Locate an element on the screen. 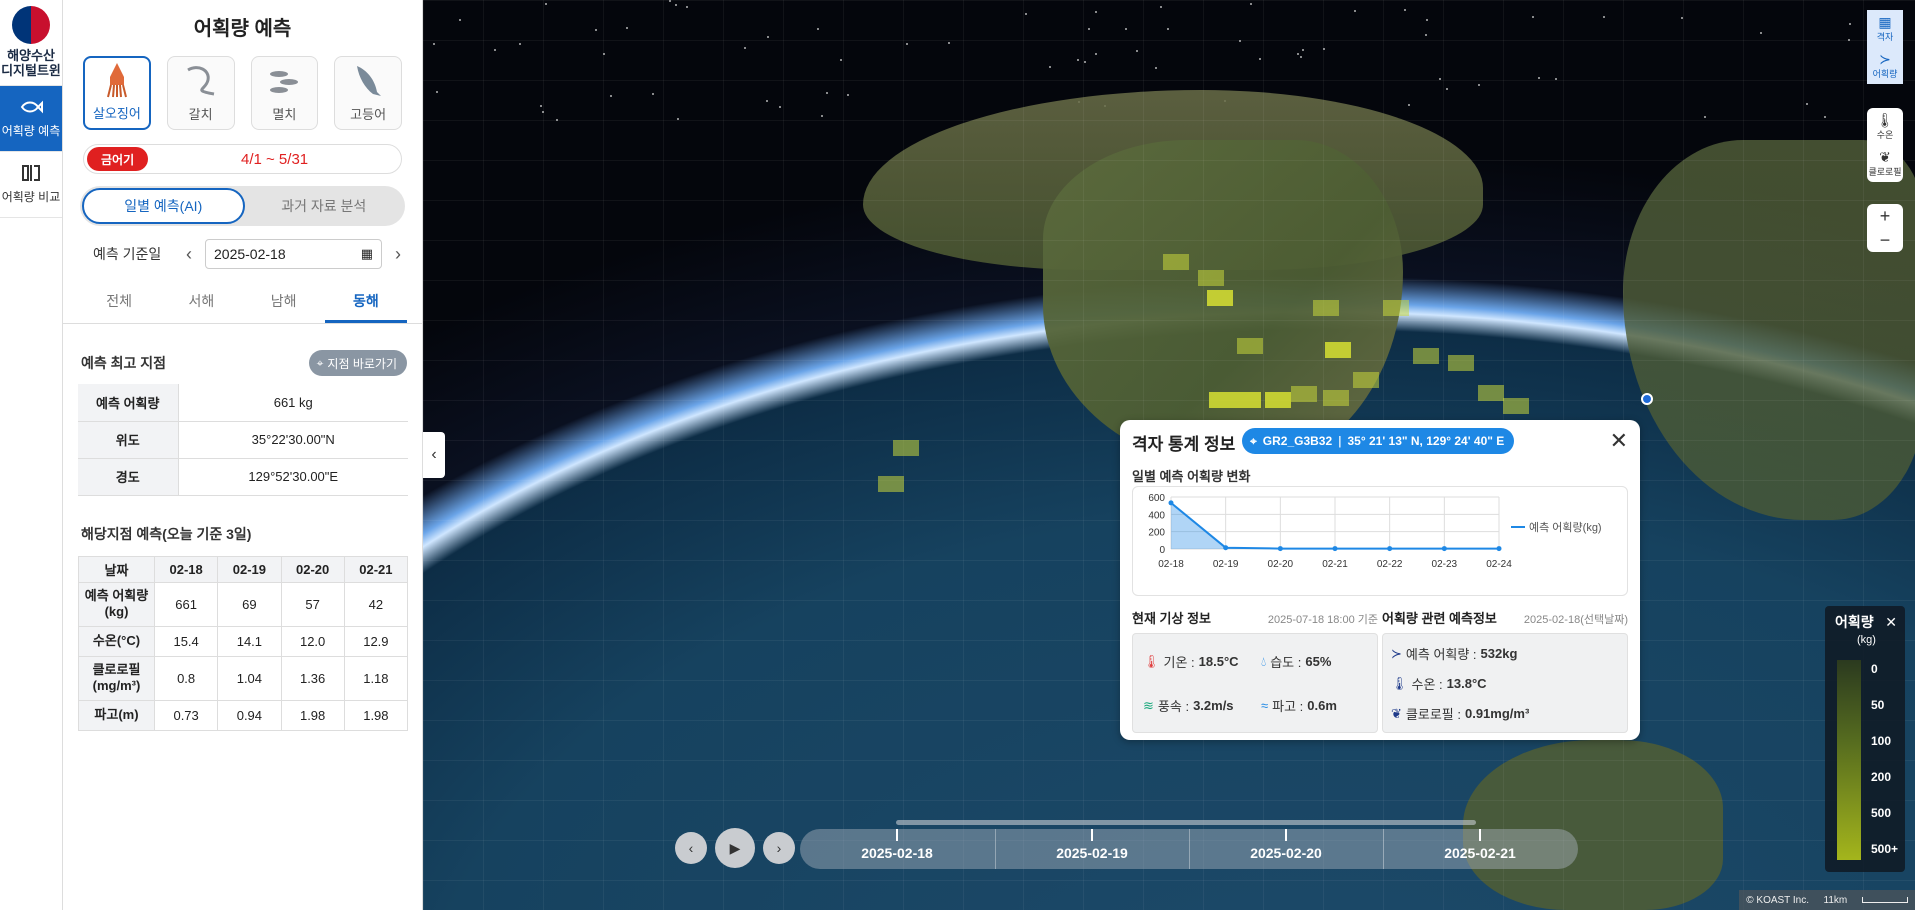  tab-south-sea: 남해 is located at coordinates (284, 302).